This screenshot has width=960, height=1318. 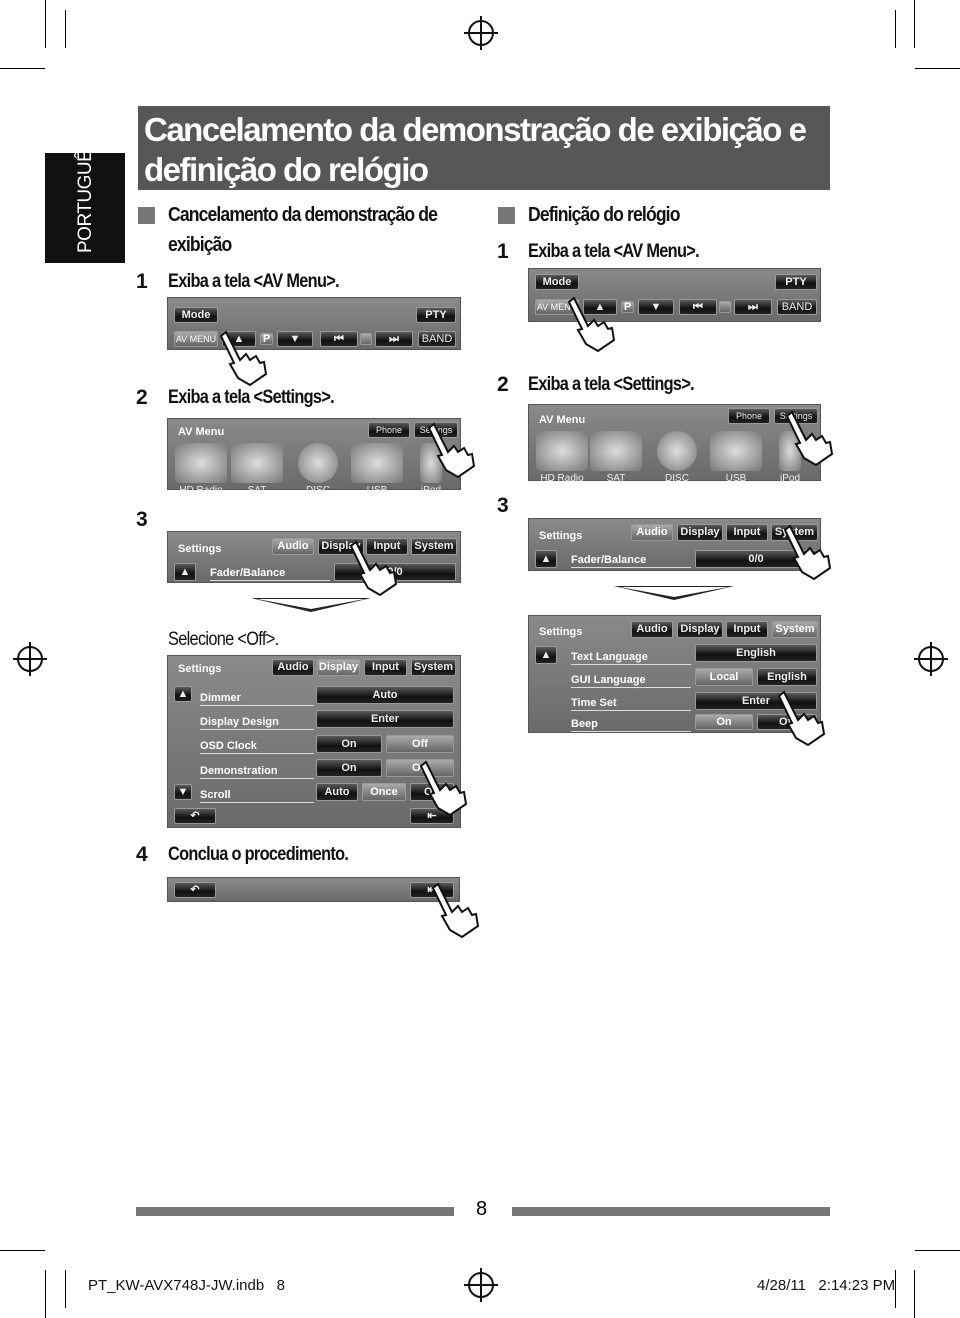 What do you see at coordinates (616, 478) in the screenshot?
I see `source-label: SAT` at bounding box center [616, 478].